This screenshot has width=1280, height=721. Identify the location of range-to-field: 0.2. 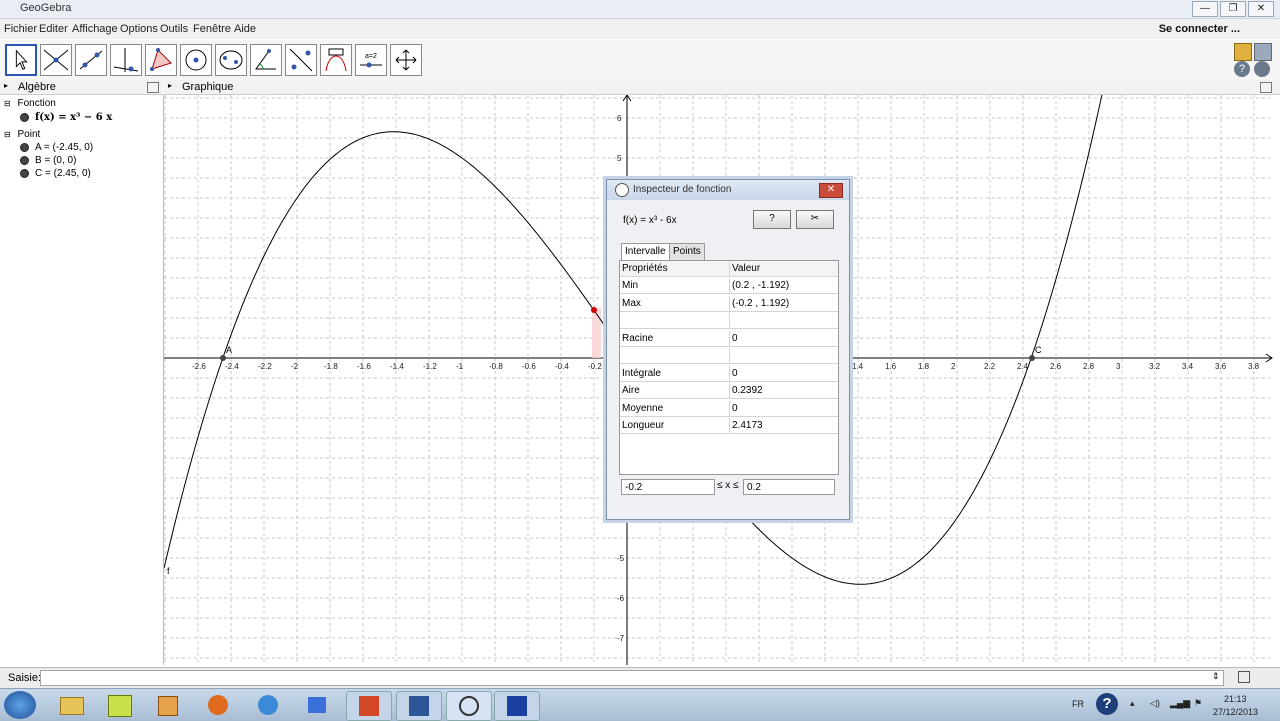
(789, 487).